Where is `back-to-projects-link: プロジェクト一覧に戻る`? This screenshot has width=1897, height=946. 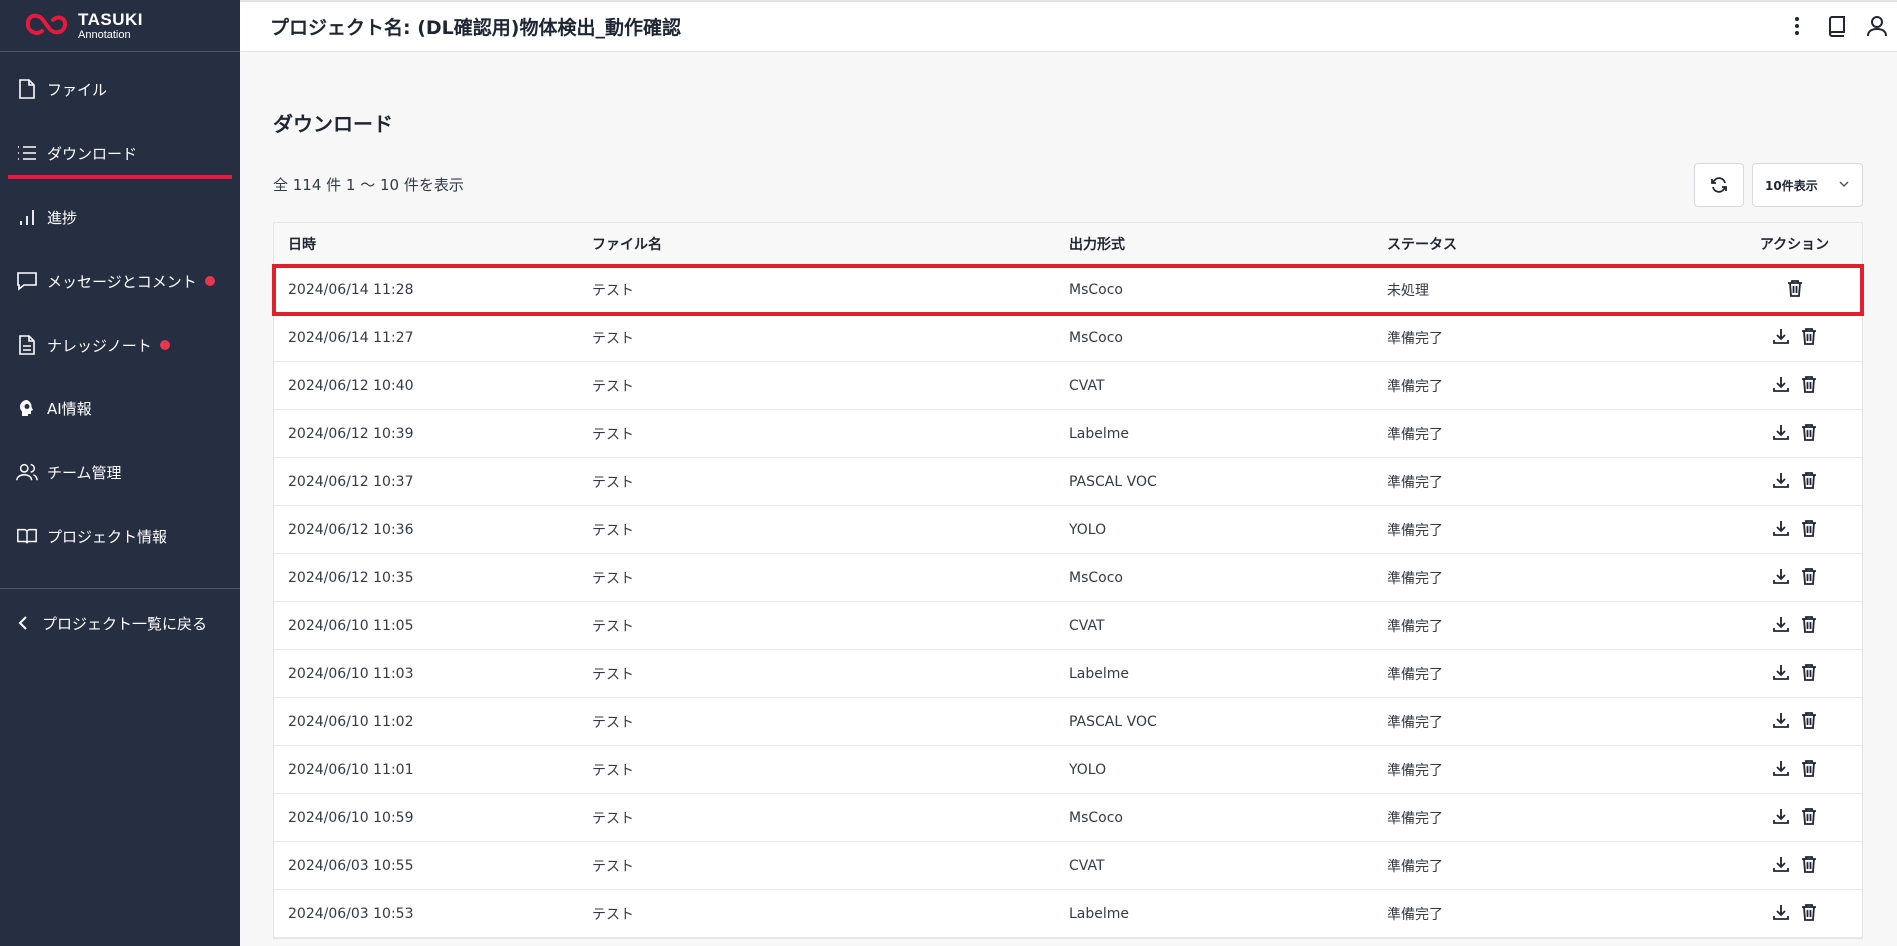
back-to-projects-link: プロジェクト一覧に戻る is located at coordinates (120, 623).